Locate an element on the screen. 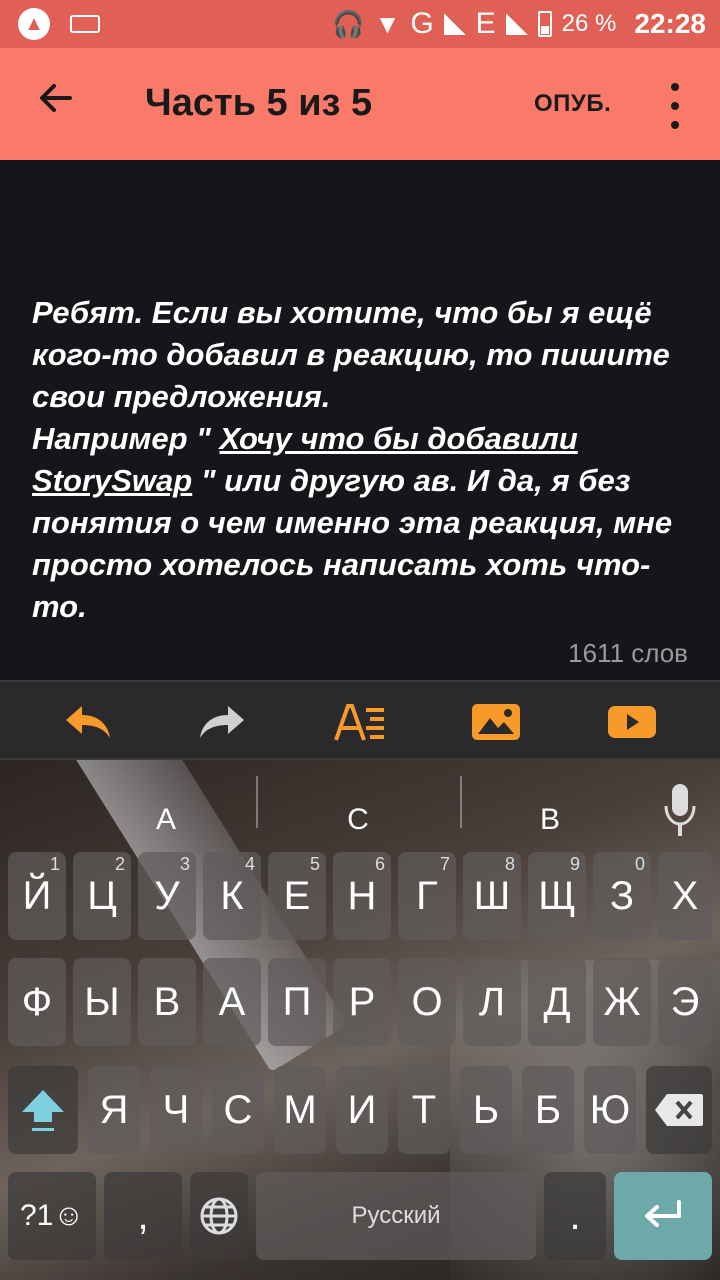  key: Р is located at coordinates (362, 1002).